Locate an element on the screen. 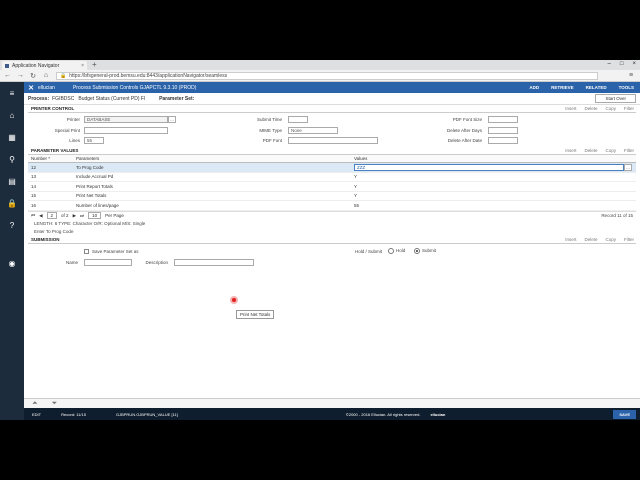  first-page-icon: ⏮ is located at coordinates (33, 215).